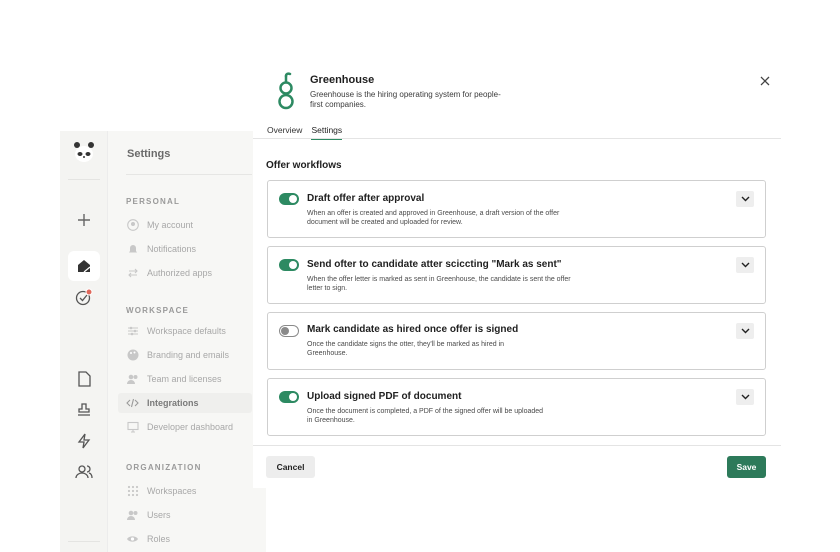 This screenshot has width=840, height=552. I want to click on sidebar-item-label: Roles, so click(159, 539).